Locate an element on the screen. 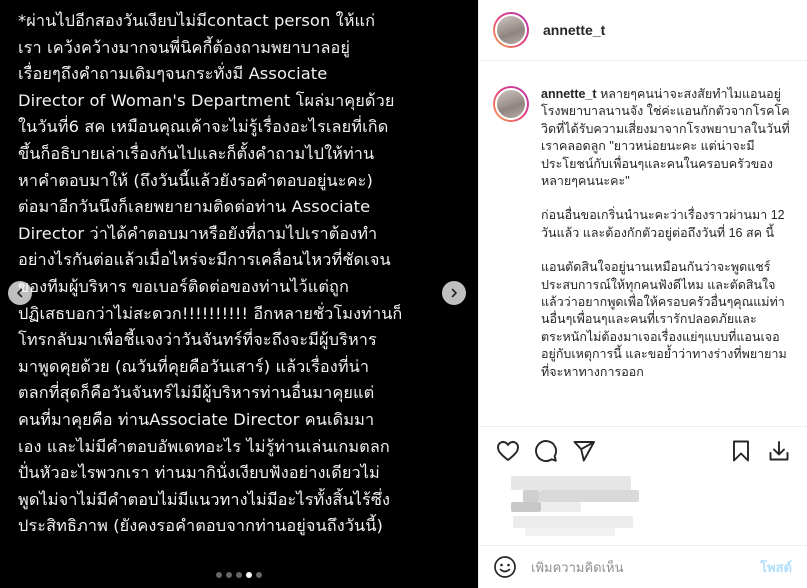 The height and width of the screenshot is (588, 807). carousel-indicator is located at coordinates (239, 575).